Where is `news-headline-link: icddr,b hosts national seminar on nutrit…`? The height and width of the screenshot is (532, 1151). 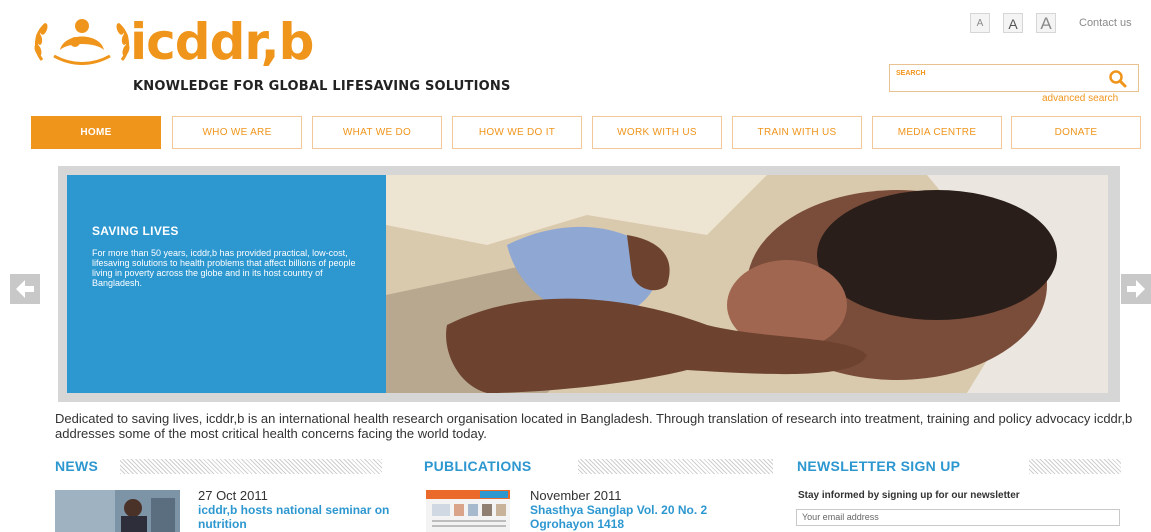
news-headline-link: icddr,b hosts national seminar on nutrit… is located at coordinates (298, 517).